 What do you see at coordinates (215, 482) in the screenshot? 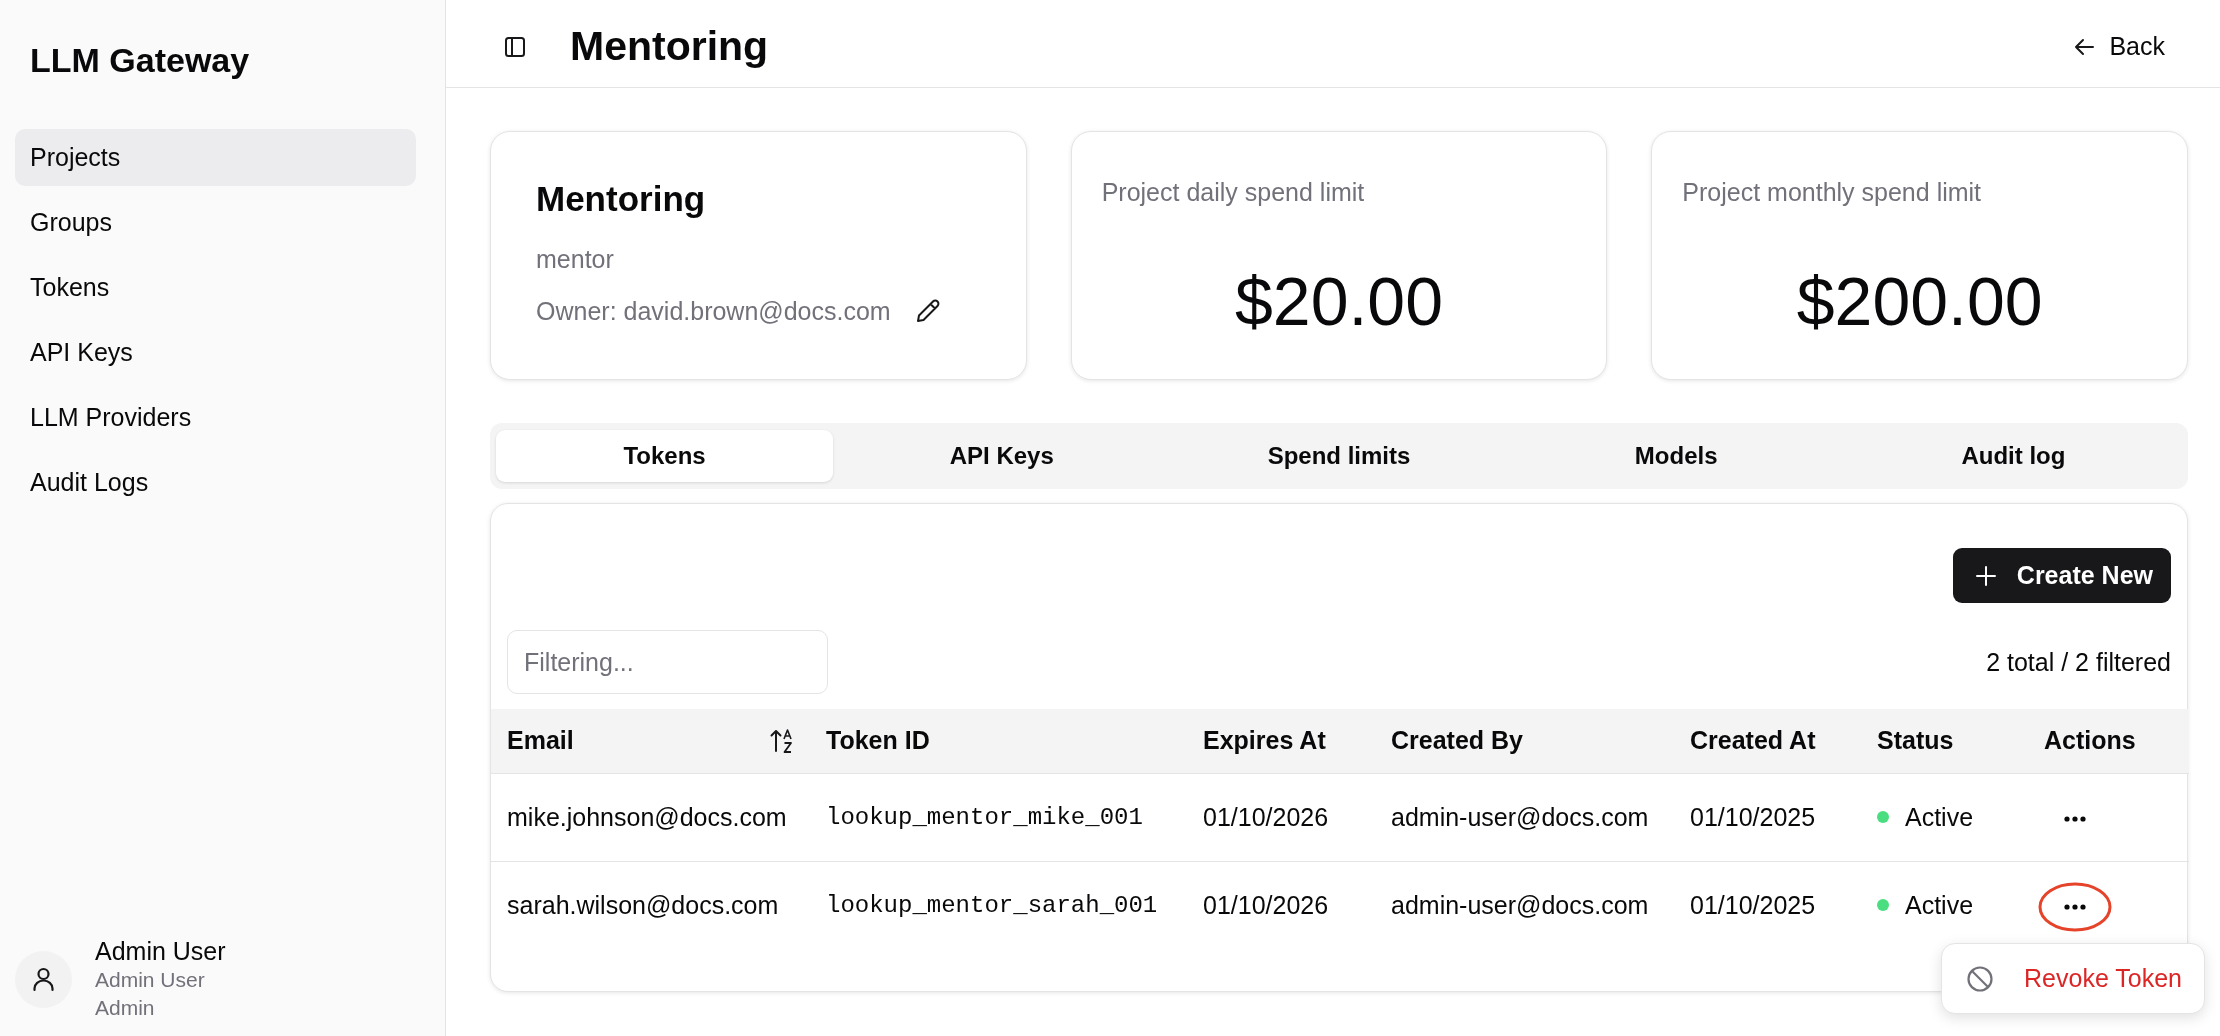
I see `sidebar-item: Audit Logs` at bounding box center [215, 482].